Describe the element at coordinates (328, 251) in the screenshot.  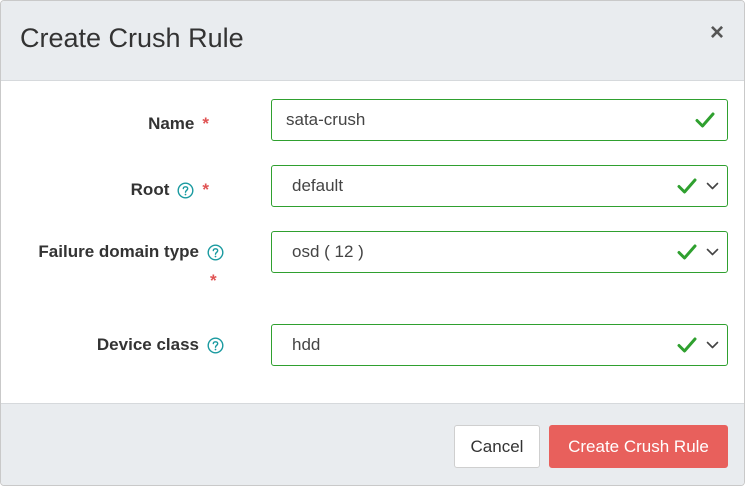
I see `failure-domain-select-value: osd ( 12 )` at that location.